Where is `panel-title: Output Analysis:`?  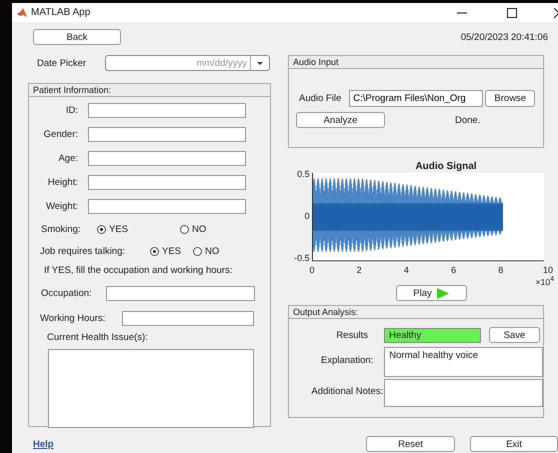 panel-title: Output Analysis: is located at coordinates (416, 312).